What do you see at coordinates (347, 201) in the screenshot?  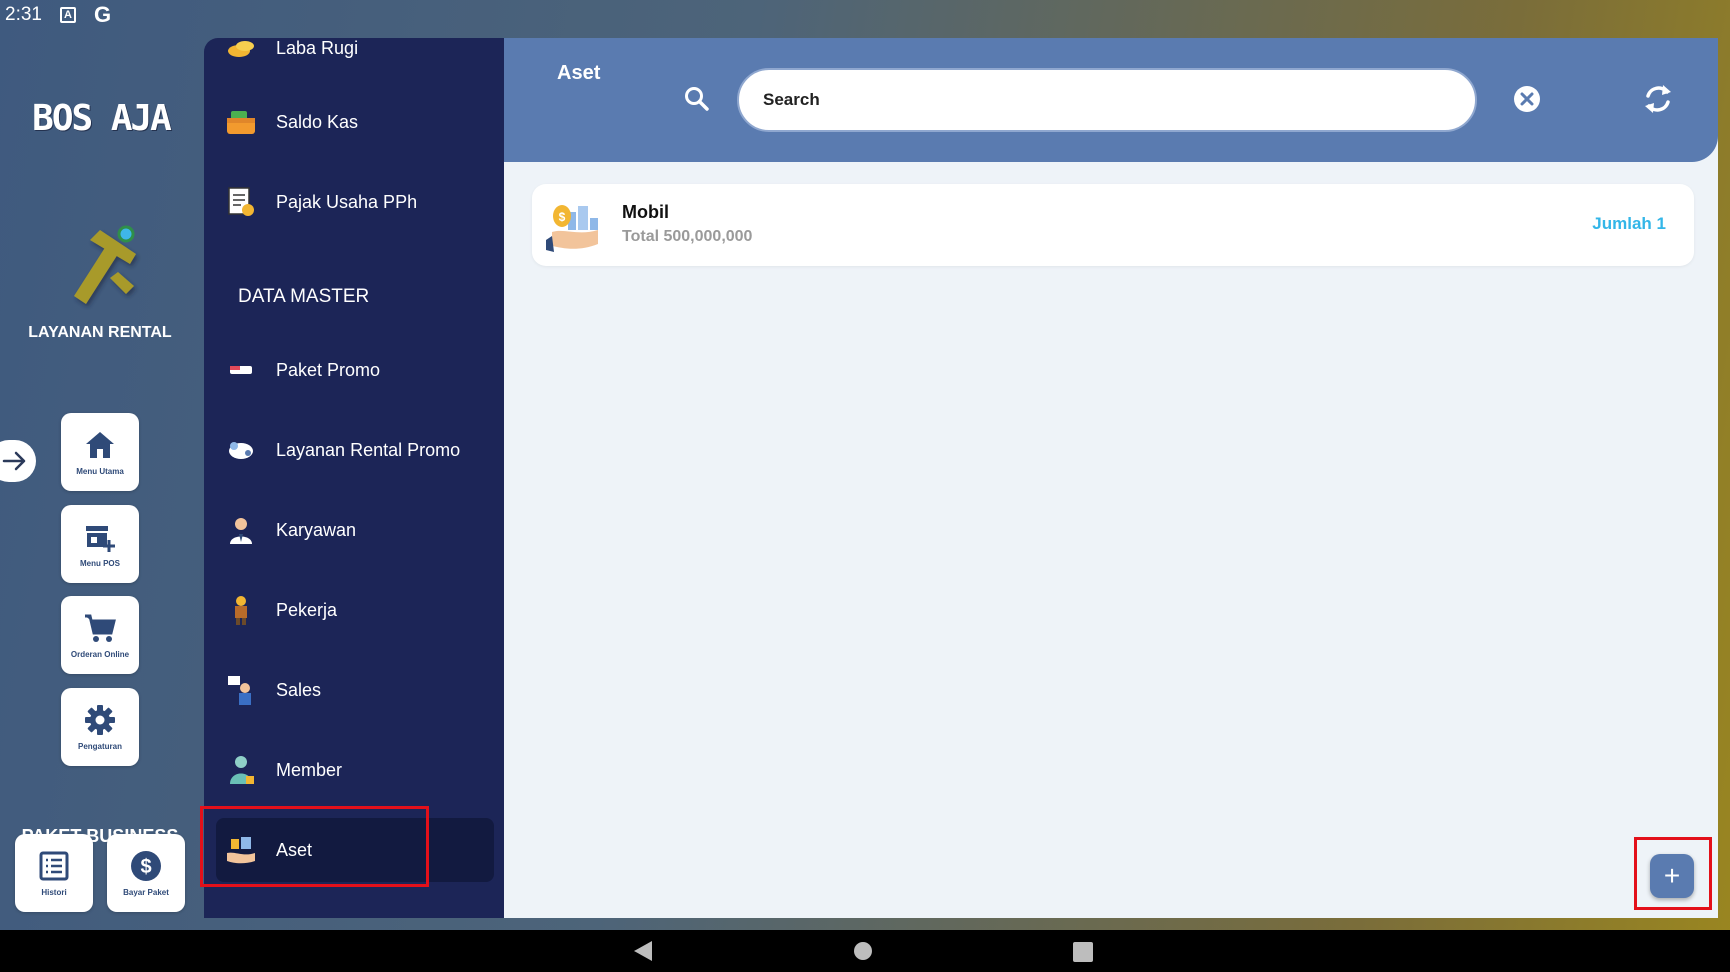 I see `menu-item-label: Pajak Usaha PPh` at bounding box center [347, 201].